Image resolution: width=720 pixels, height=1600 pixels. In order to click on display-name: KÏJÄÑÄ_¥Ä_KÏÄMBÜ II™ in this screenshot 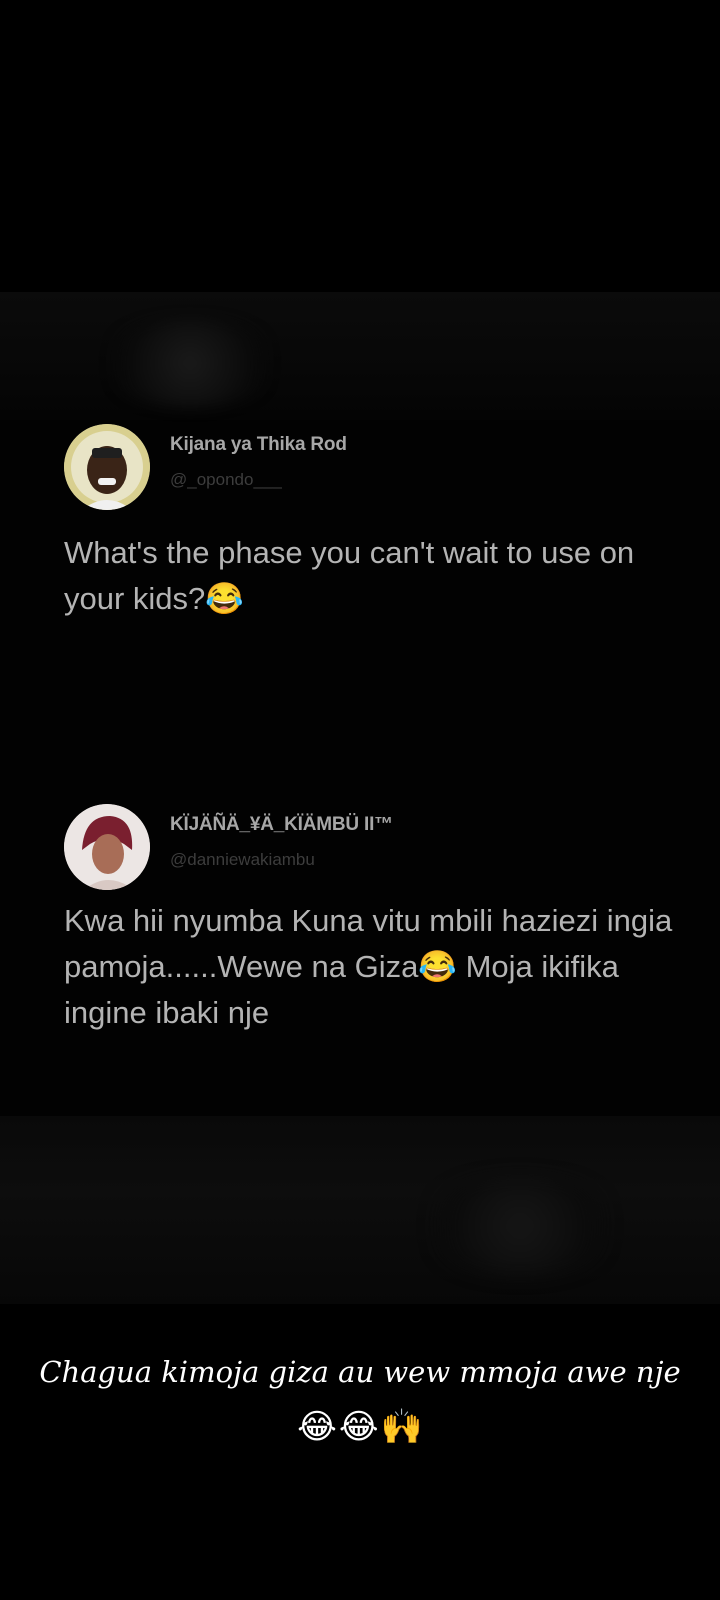, I will do `click(281, 824)`.